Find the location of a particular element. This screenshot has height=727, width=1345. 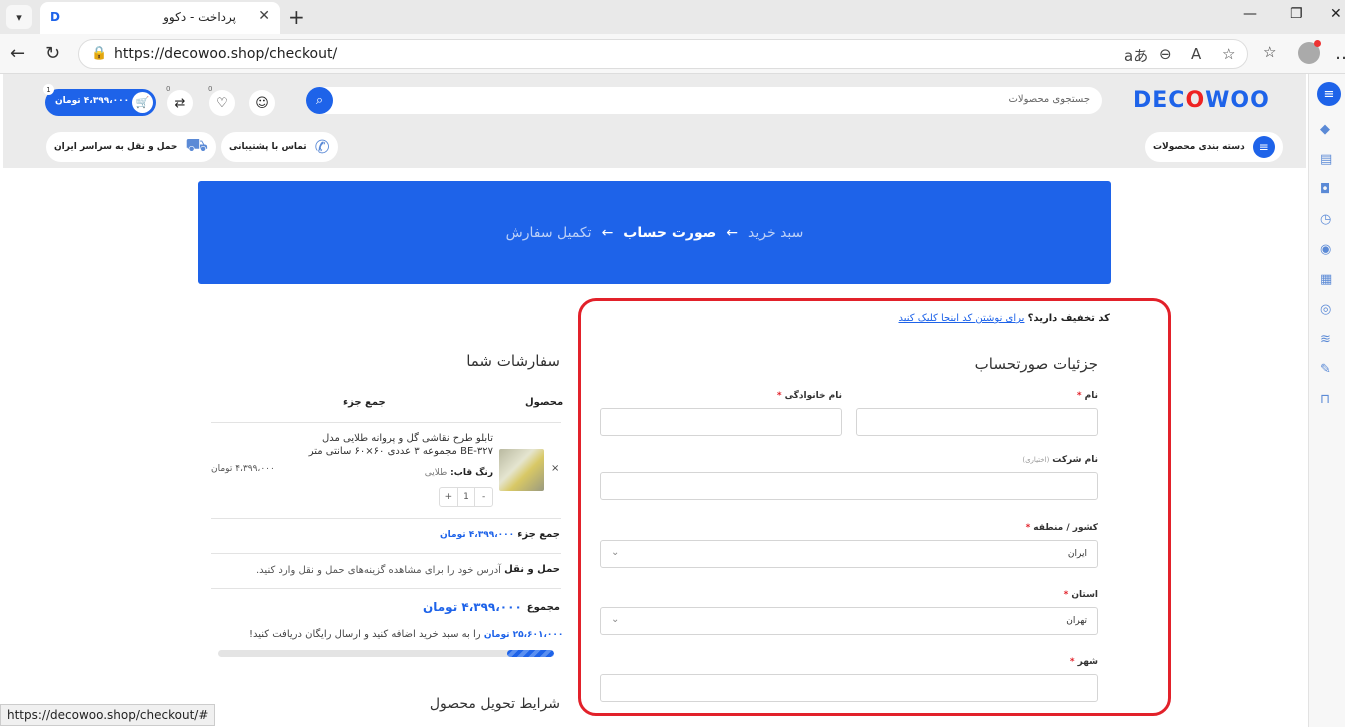

favorites-icon: ☆ is located at coordinates (1269, 52).